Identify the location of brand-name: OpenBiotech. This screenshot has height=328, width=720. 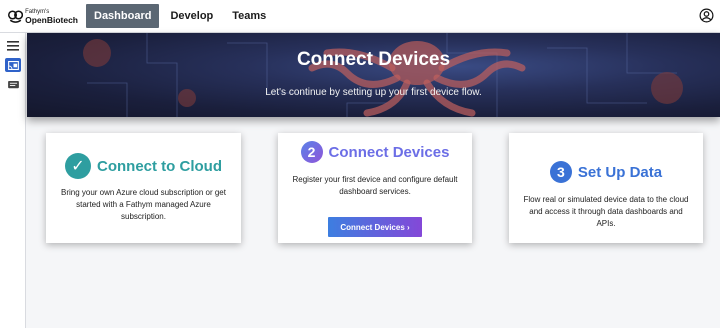
(51, 20).